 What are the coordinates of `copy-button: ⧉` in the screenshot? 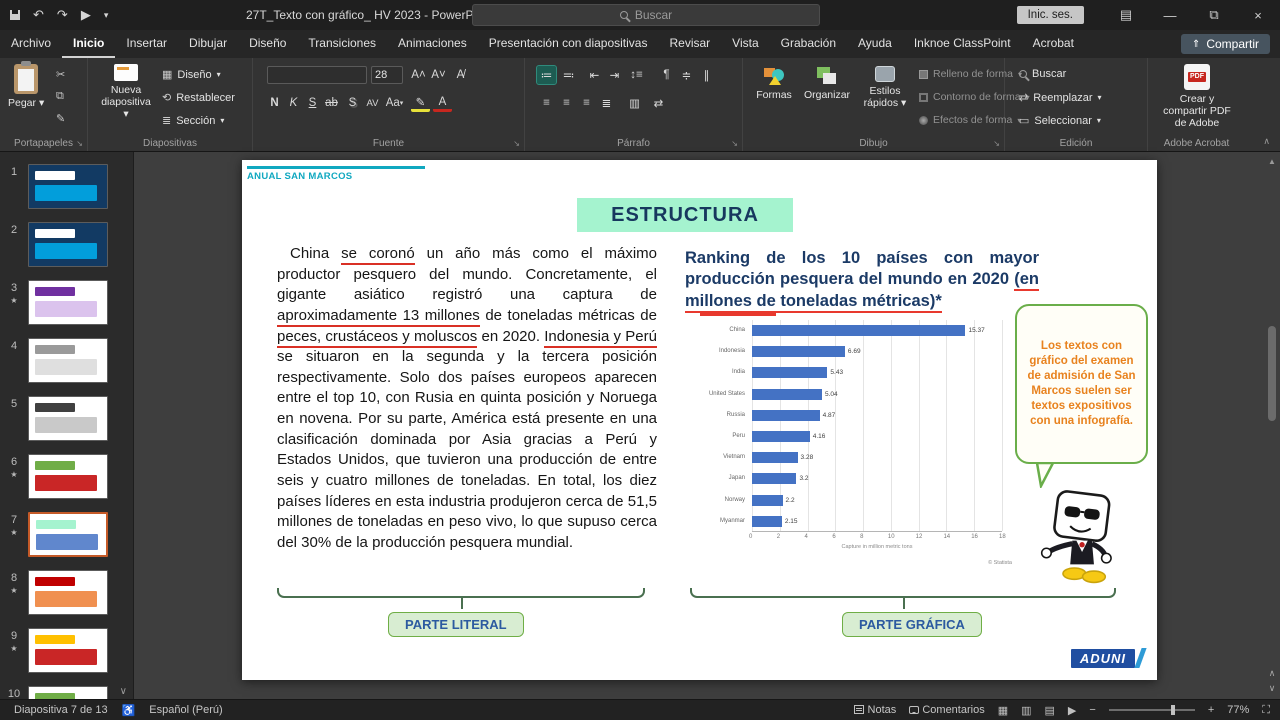 It's located at (60, 96).